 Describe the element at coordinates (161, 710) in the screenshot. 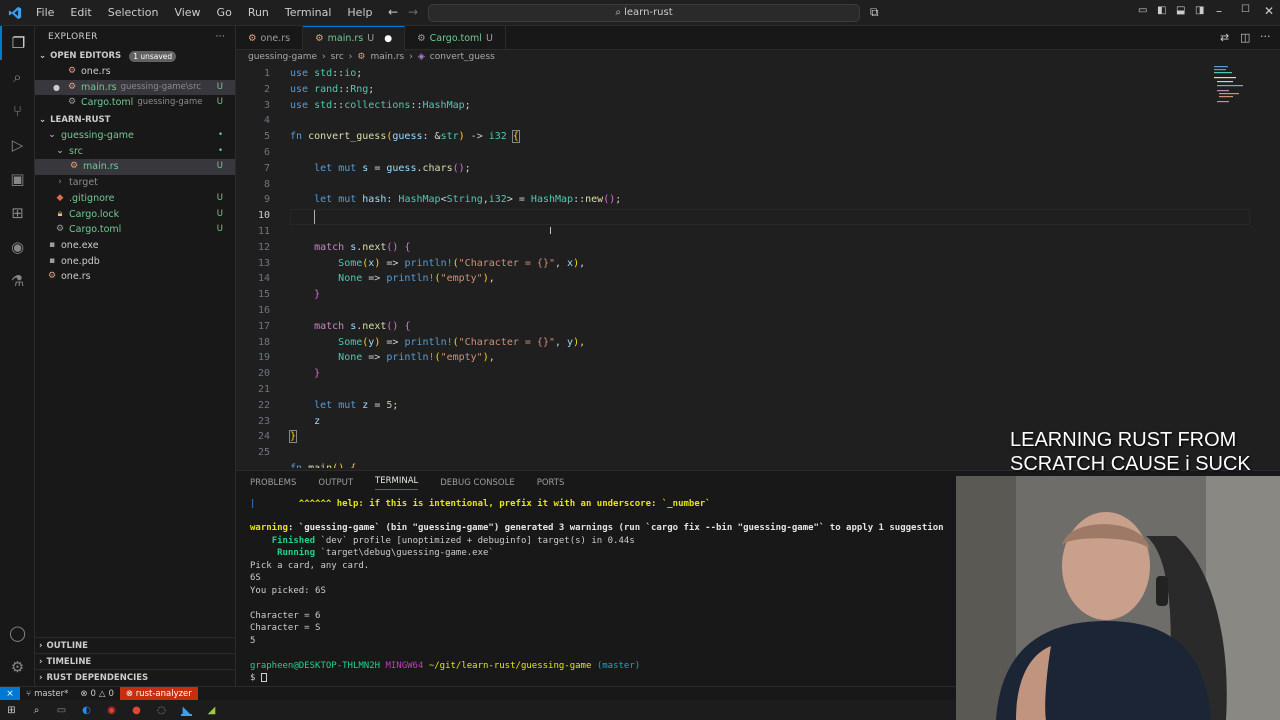

I see `app-icon: ◌` at that location.